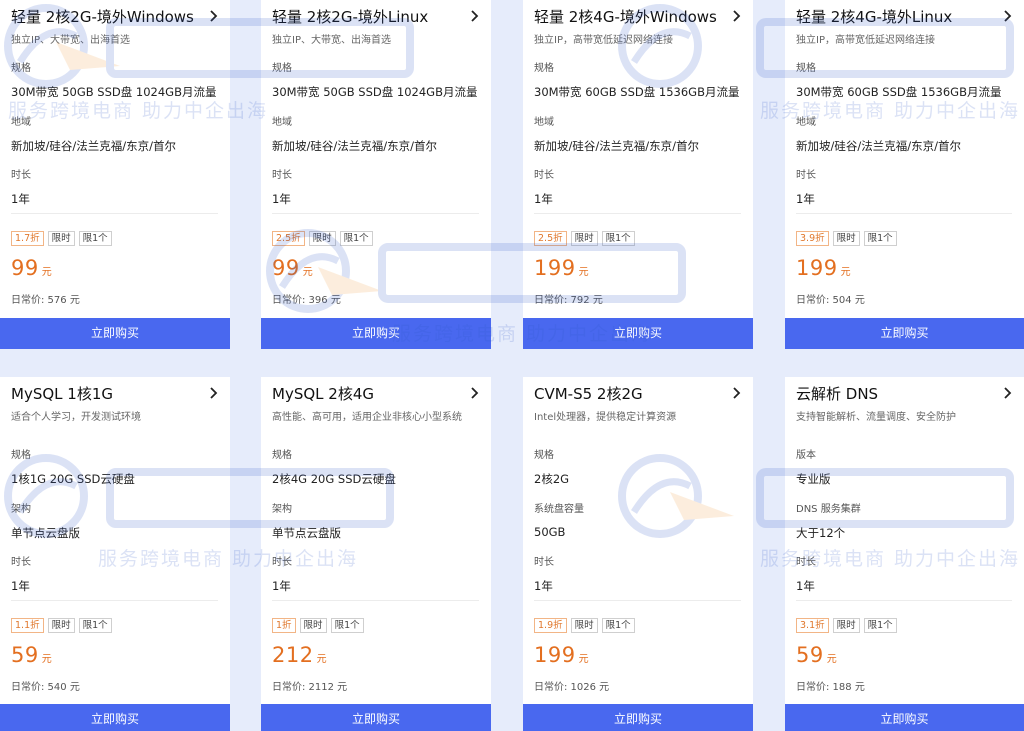 This screenshot has width=1024, height=731. What do you see at coordinates (114, 92) in the screenshot?
I see `spec-value: 30M带宽 50GB SSD盘 1024GB月流量` at bounding box center [114, 92].